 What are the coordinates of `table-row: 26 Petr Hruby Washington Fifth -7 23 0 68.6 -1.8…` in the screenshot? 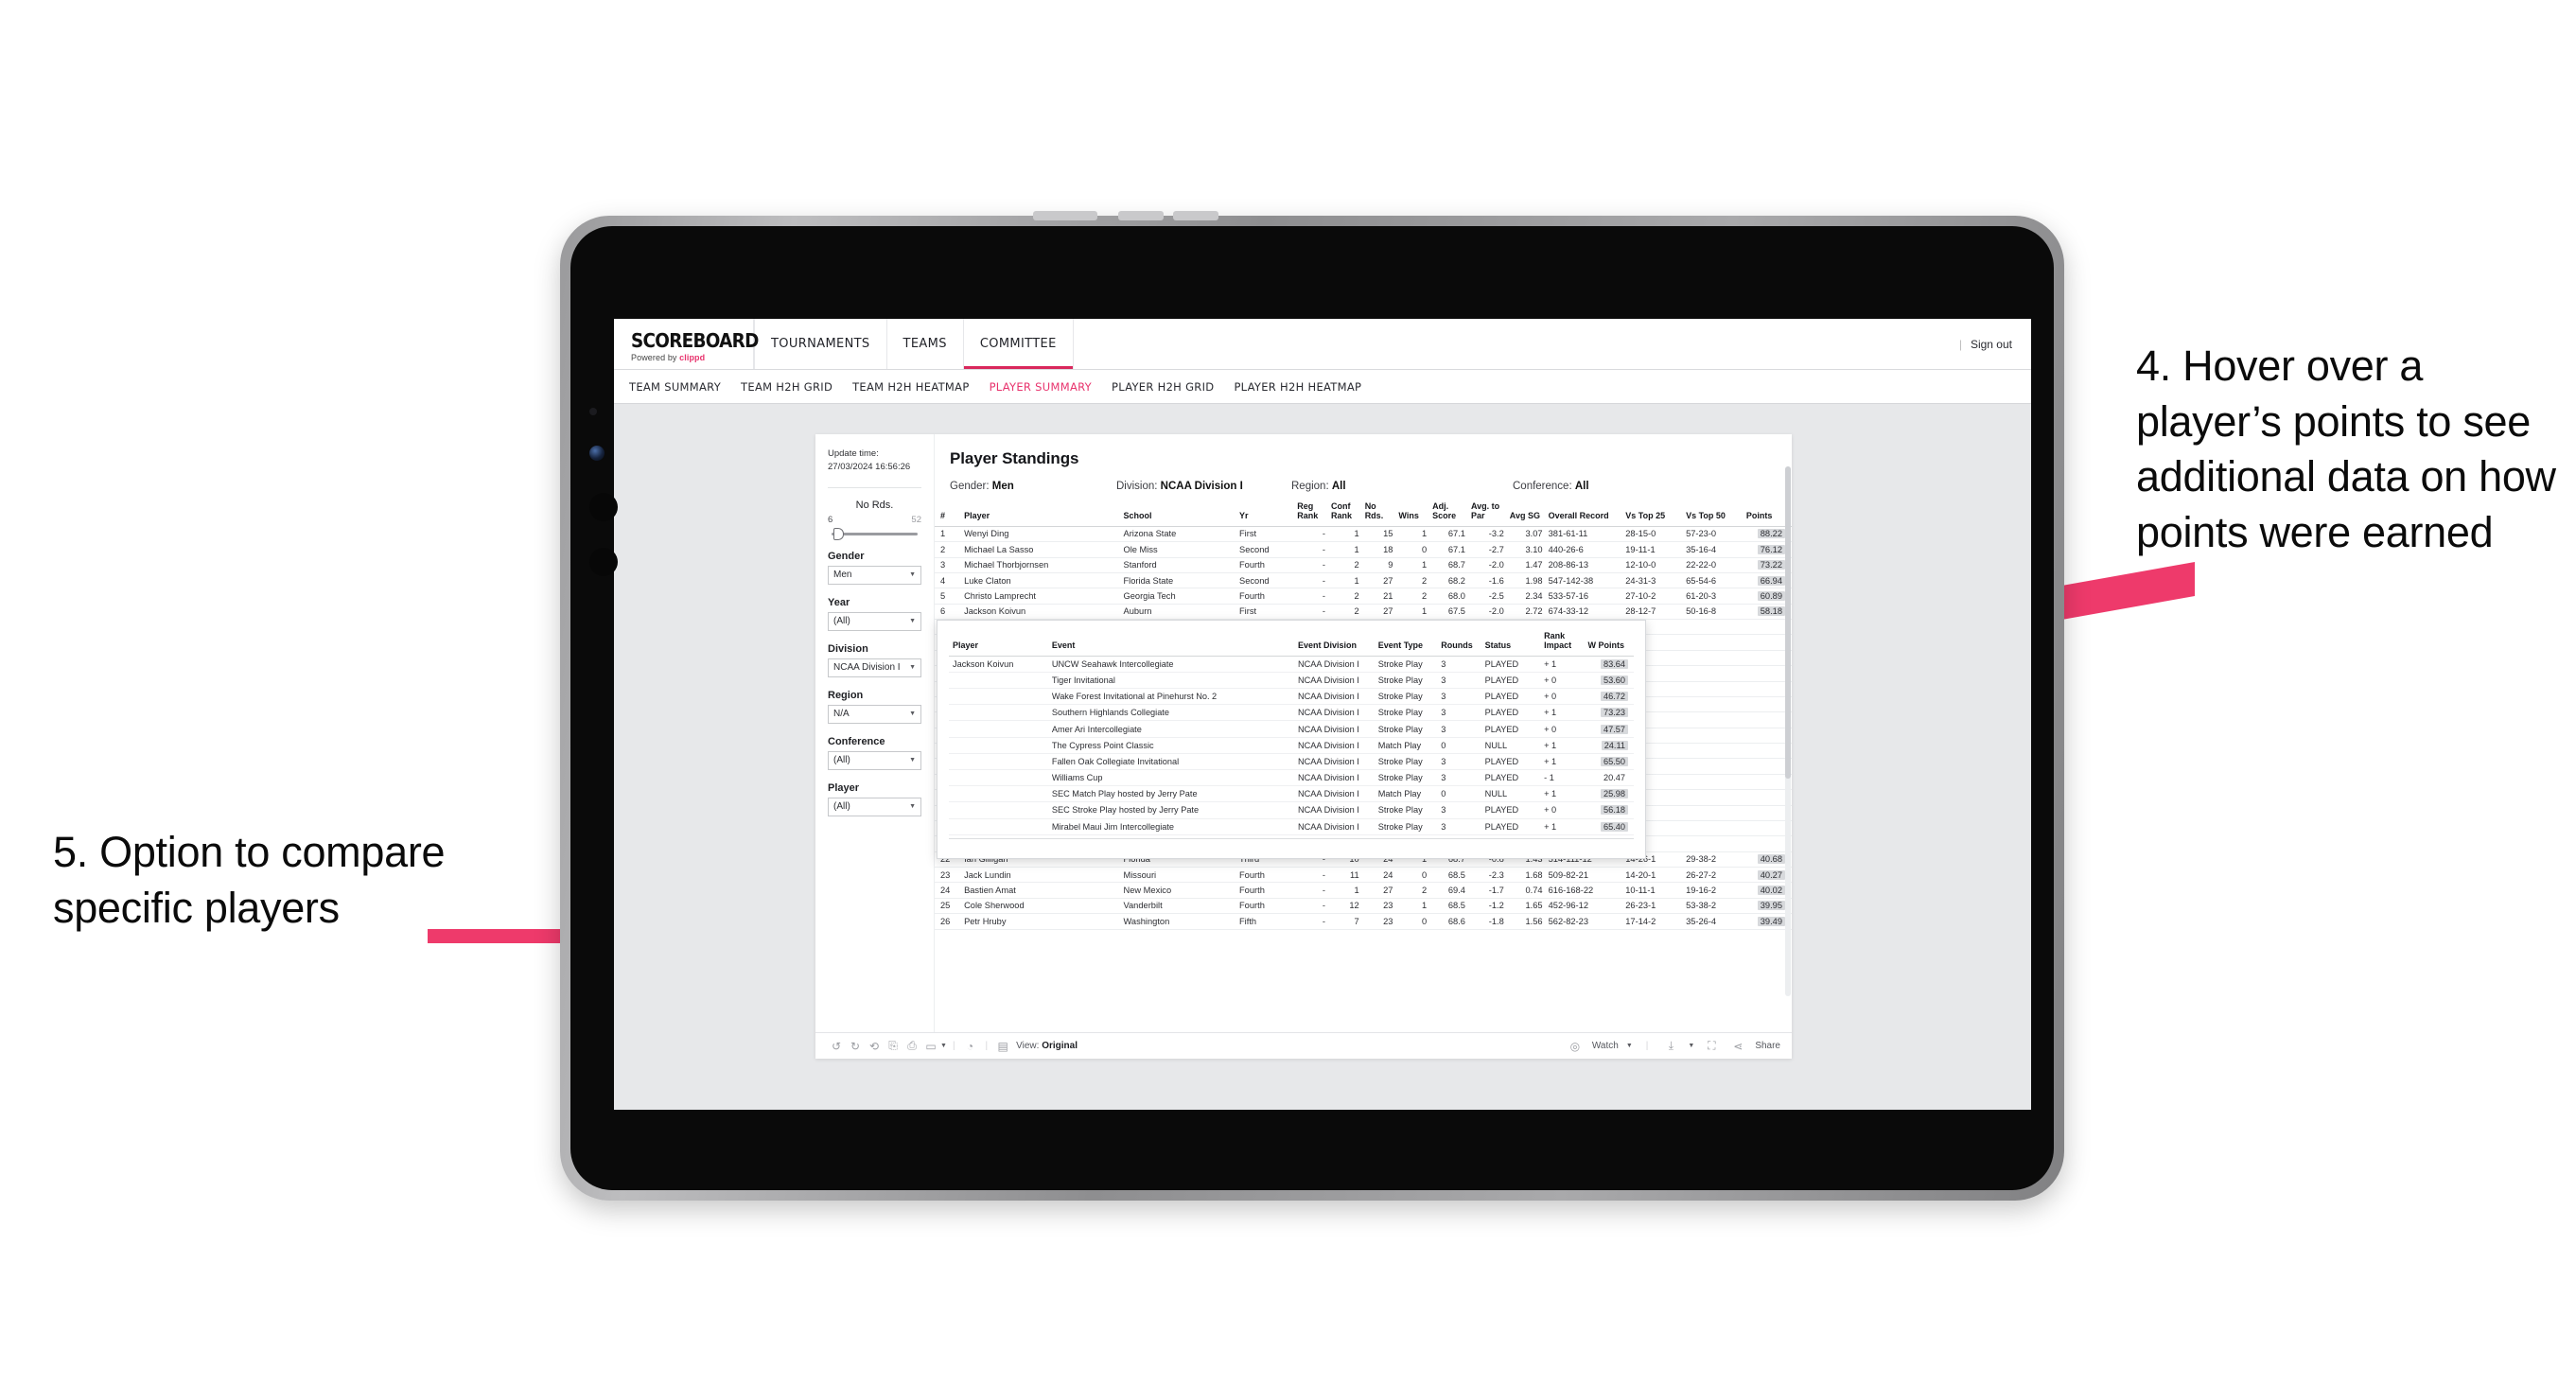 It's located at (1363, 921).